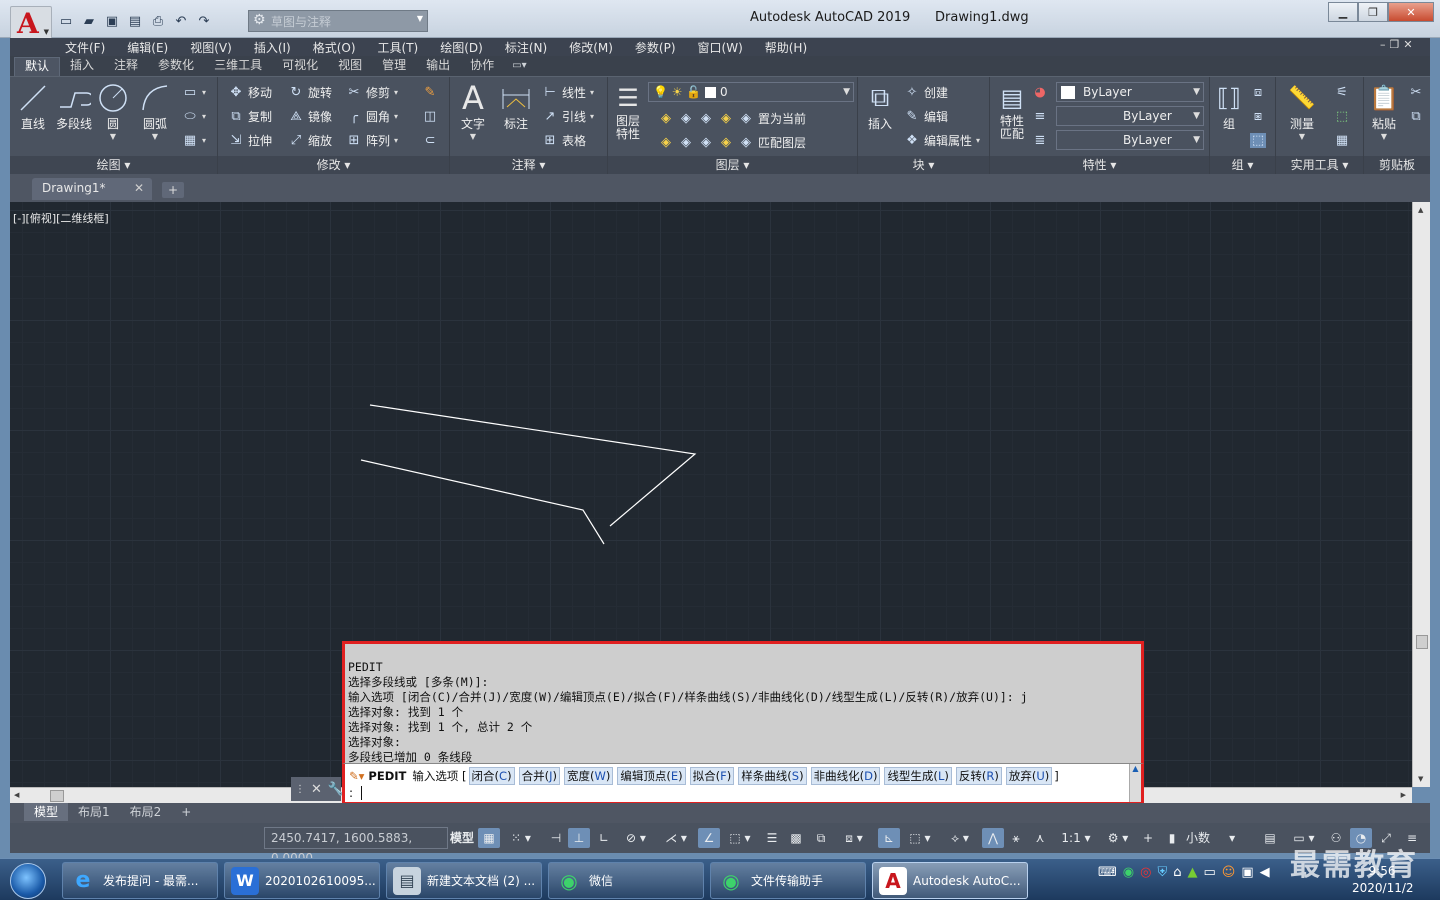 The image size is (1440, 900). What do you see at coordinates (591, 47) in the screenshot?
I see `menu-modify: 修改(M)` at bounding box center [591, 47].